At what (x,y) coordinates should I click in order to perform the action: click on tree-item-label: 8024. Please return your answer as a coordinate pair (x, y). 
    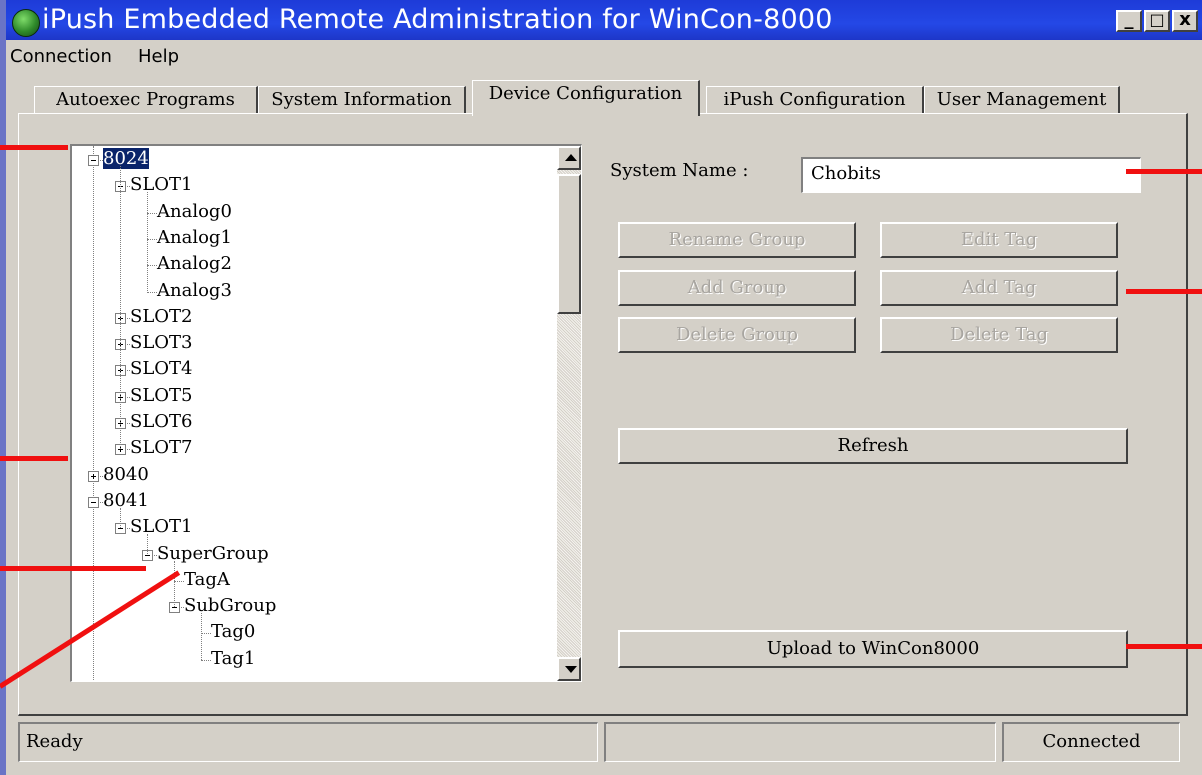
    Looking at the image, I should click on (126, 158).